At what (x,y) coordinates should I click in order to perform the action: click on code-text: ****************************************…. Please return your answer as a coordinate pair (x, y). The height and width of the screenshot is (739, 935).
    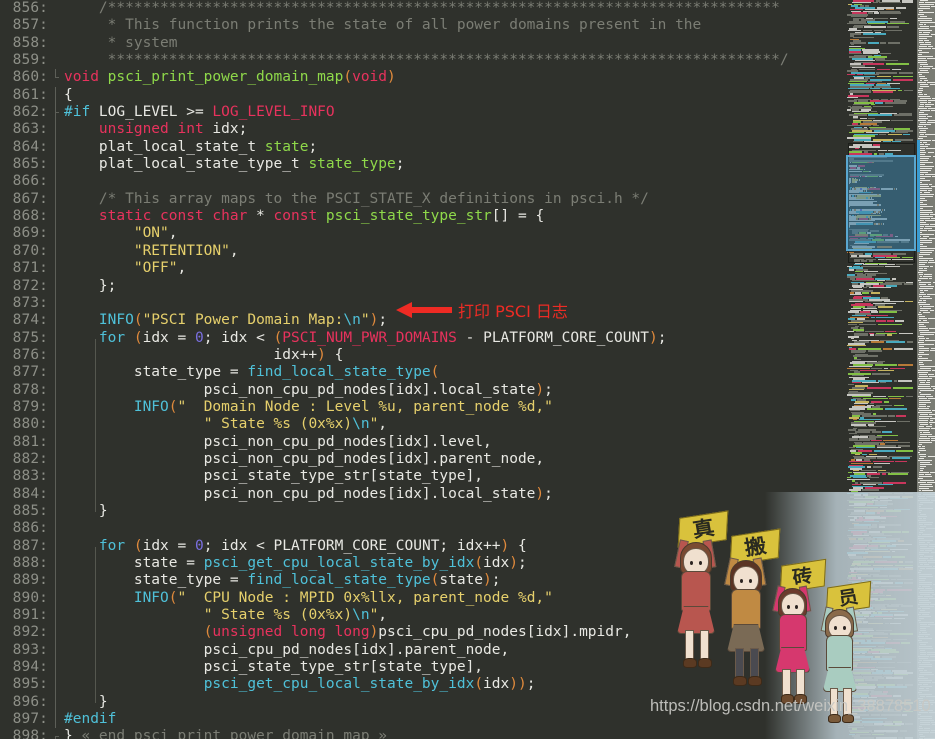
    Looking at the image, I should click on (453, 60).